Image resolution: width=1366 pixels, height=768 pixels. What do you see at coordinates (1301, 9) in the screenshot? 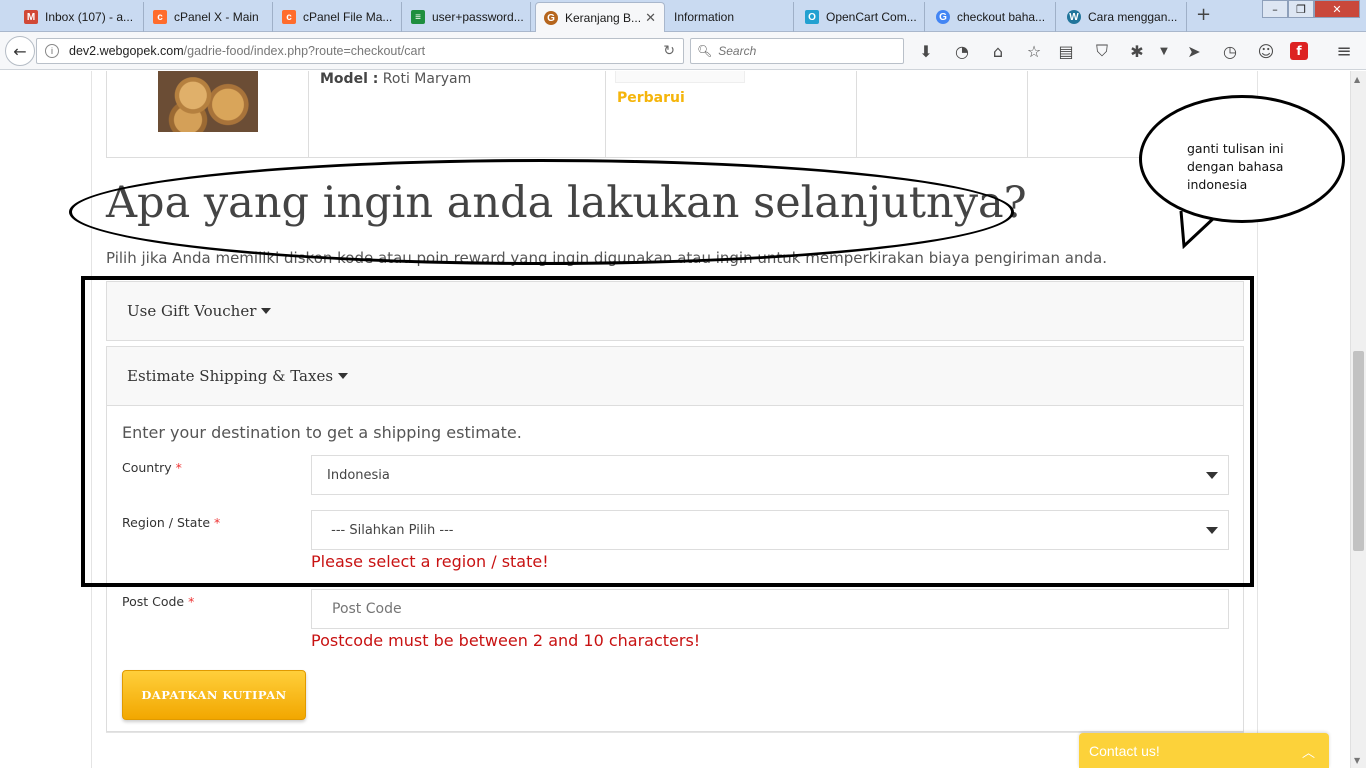
I see `maximize-window-icon: ❐` at bounding box center [1301, 9].